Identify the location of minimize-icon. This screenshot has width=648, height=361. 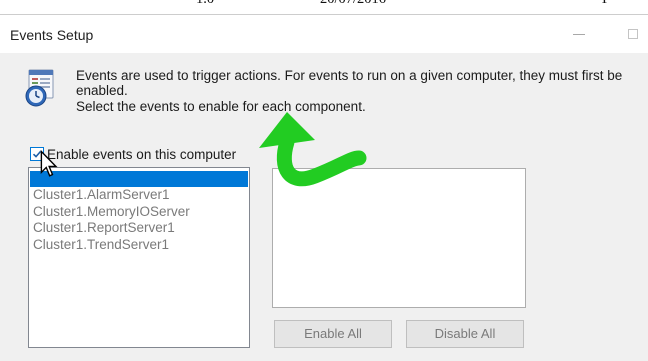
(579, 34).